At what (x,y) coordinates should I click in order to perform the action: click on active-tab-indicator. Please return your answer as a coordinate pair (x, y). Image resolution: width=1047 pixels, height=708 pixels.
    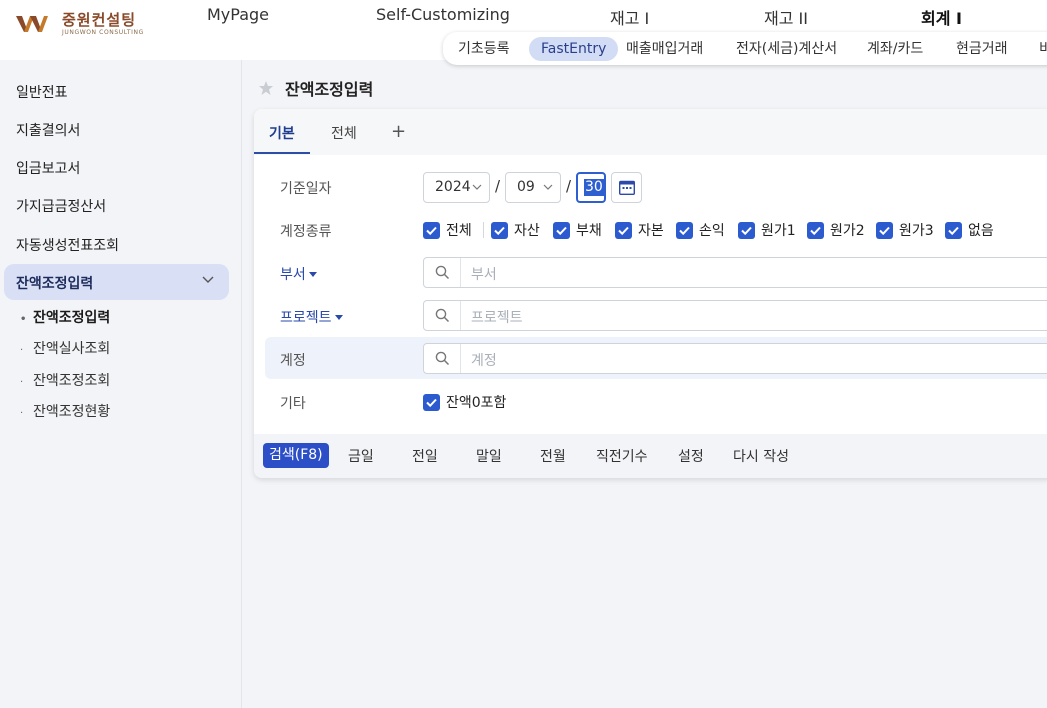
    Looking at the image, I should click on (282, 153).